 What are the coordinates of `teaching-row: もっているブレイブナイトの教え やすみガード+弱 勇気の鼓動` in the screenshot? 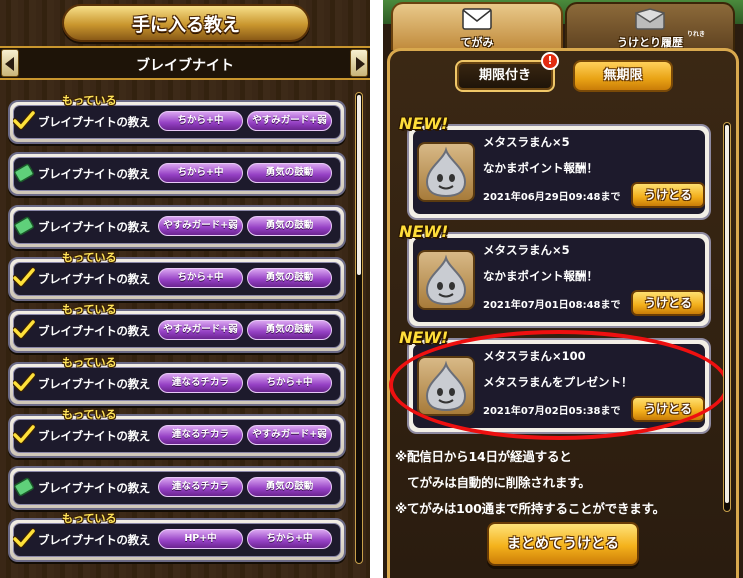 It's located at (177, 328).